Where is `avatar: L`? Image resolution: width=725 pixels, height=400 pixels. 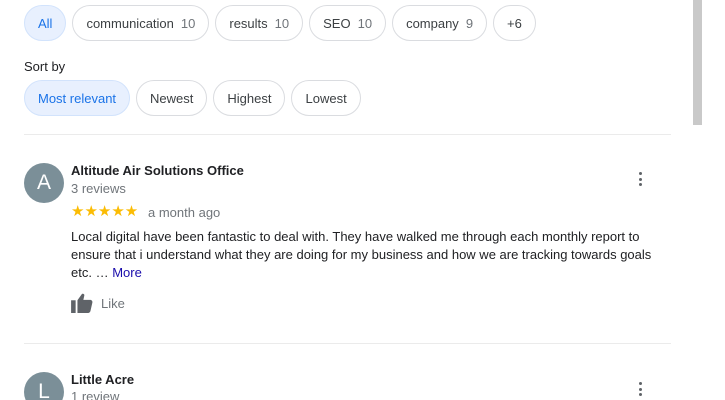
avatar: L is located at coordinates (44, 386).